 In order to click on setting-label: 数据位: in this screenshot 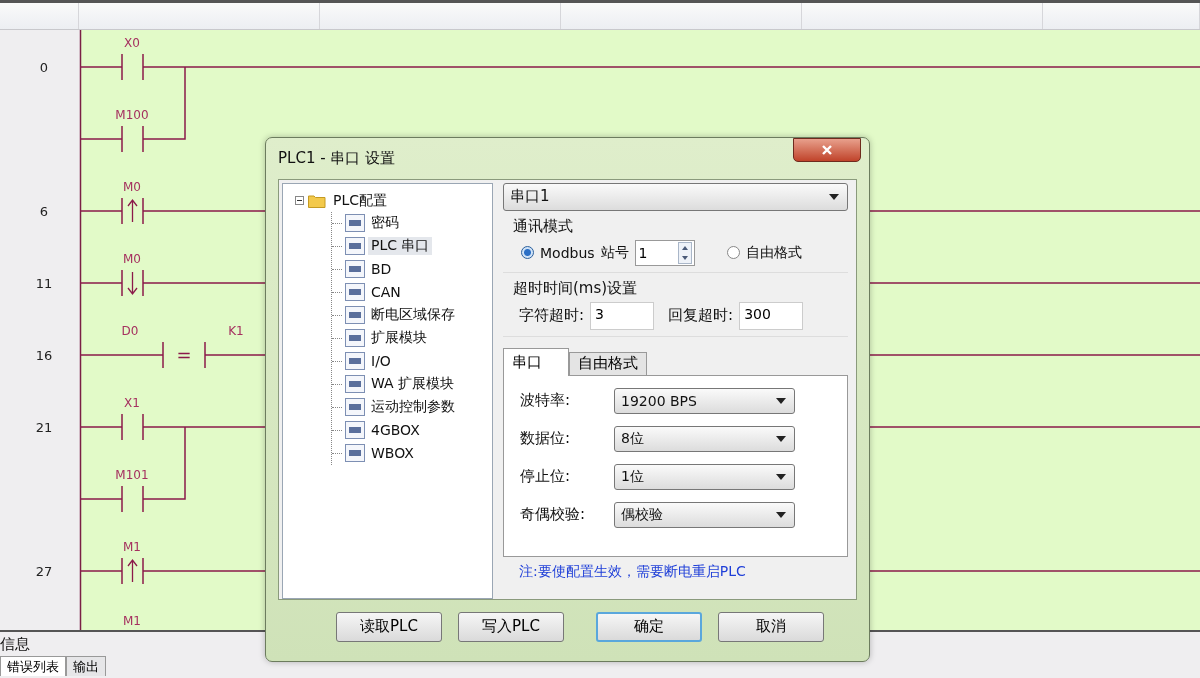, I will do `click(546, 439)`.